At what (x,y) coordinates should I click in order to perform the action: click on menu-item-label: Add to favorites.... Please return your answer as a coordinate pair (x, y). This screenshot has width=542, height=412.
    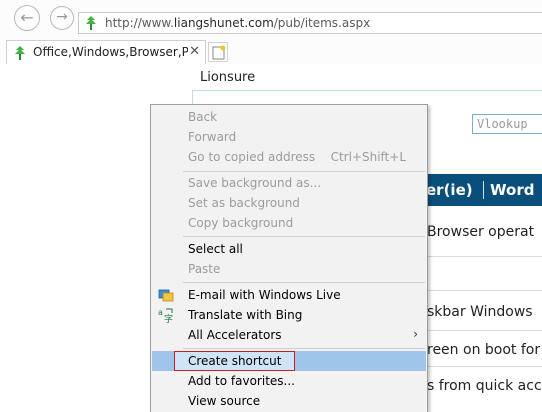
    Looking at the image, I should click on (241, 381).